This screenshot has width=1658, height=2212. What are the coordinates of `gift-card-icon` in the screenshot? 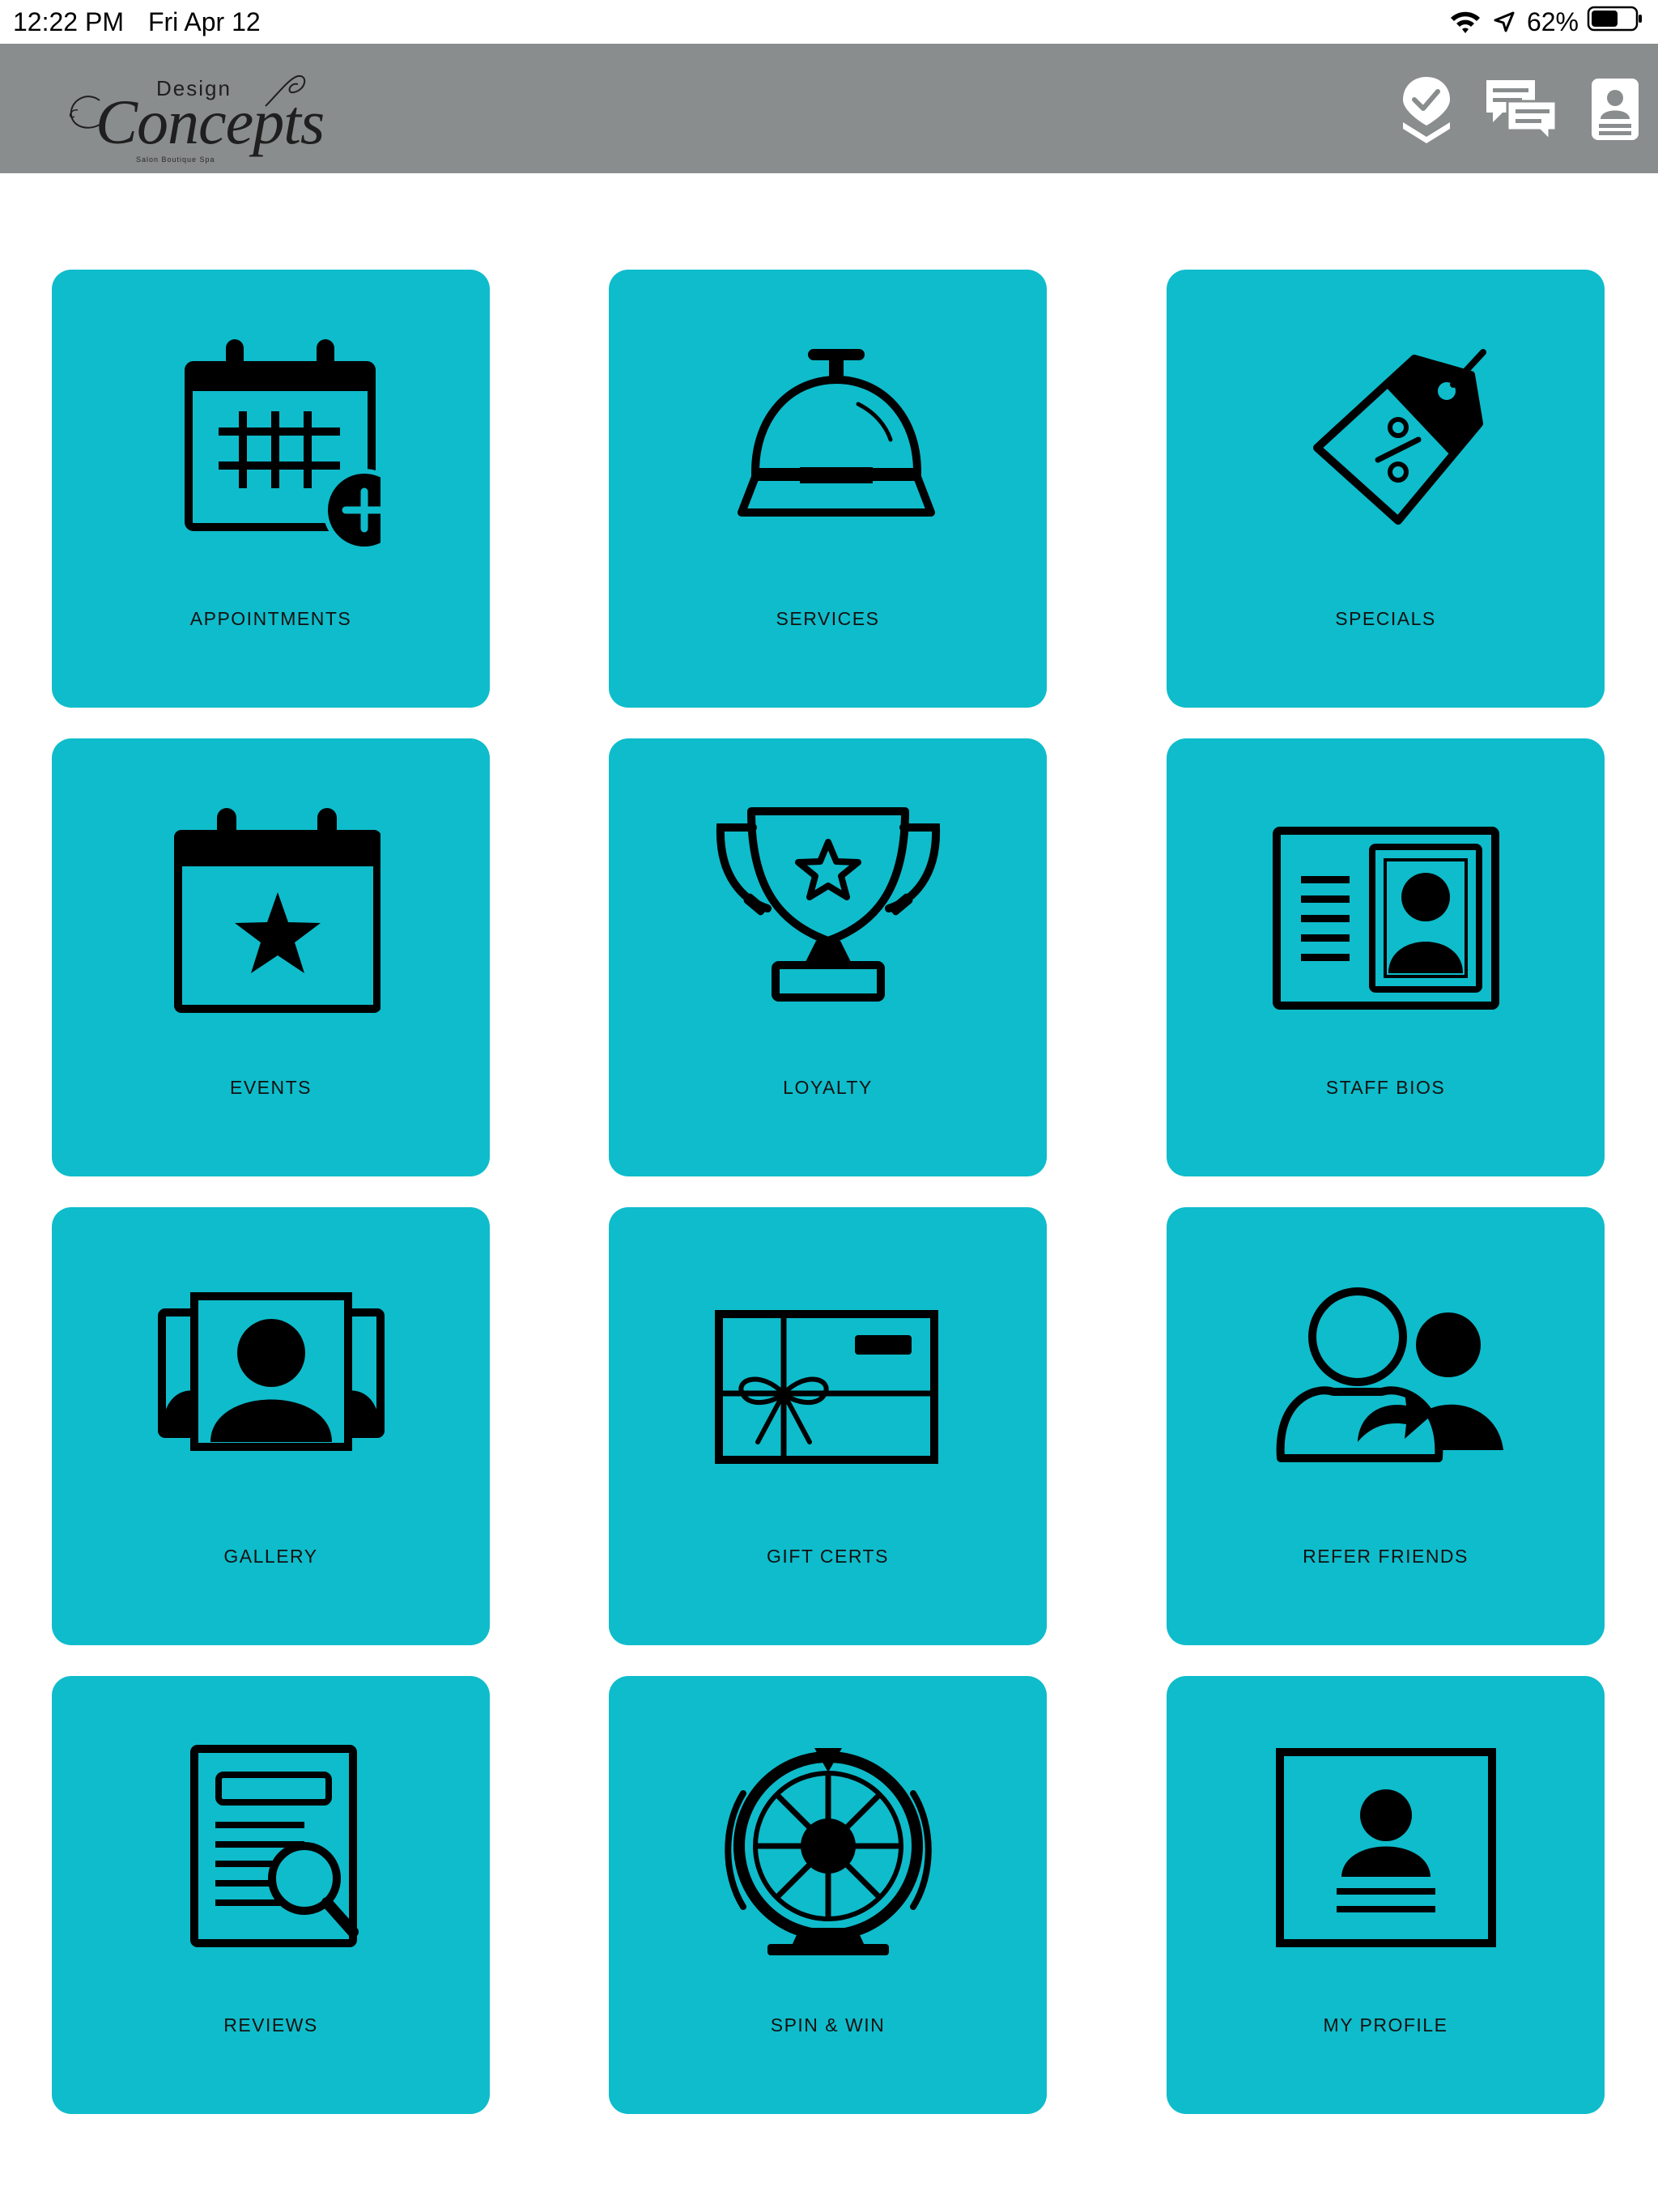 It's located at (828, 1381).